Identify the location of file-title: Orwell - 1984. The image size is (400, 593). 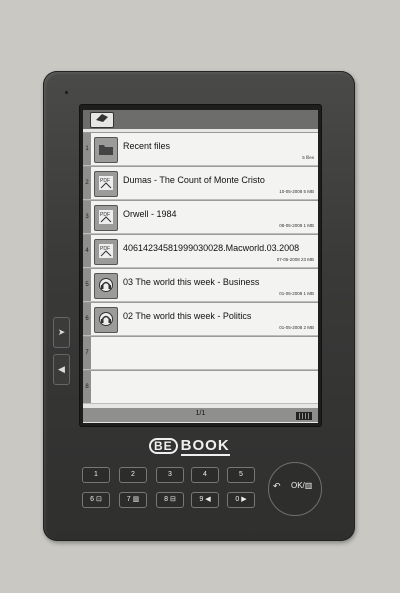
(150, 214).